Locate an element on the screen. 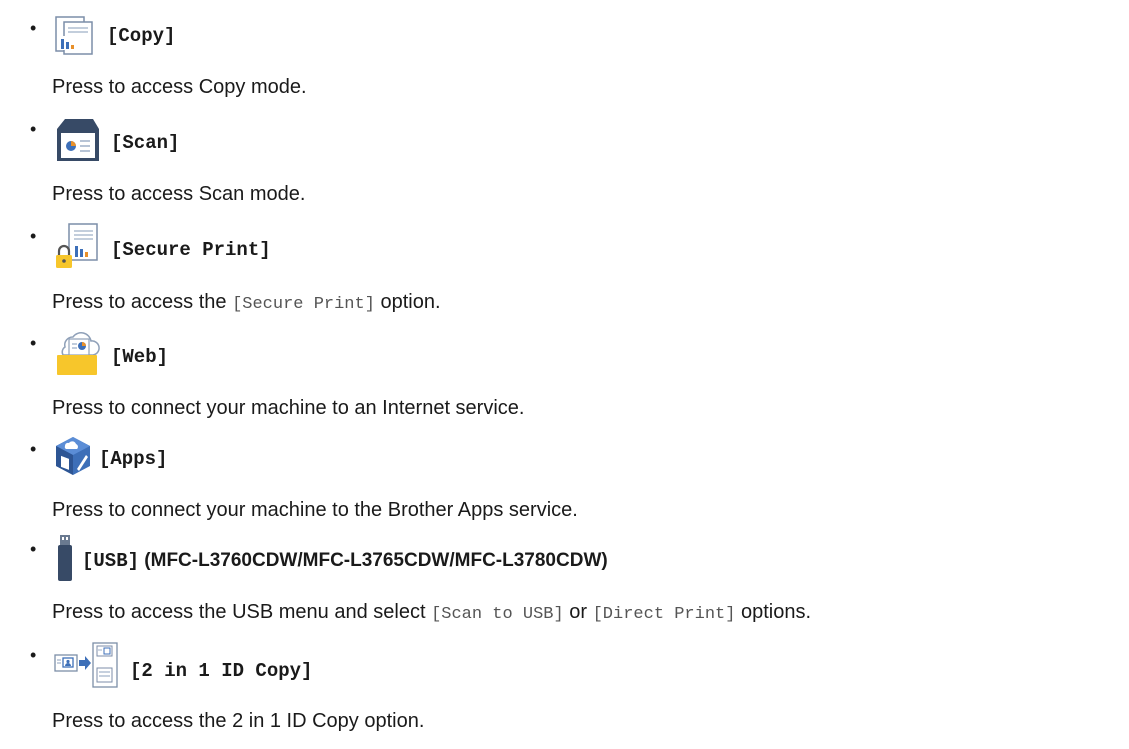 The width and height of the screenshot is (1129, 749). desc-code: [Direct Print] is located at coordinates (664, 614).